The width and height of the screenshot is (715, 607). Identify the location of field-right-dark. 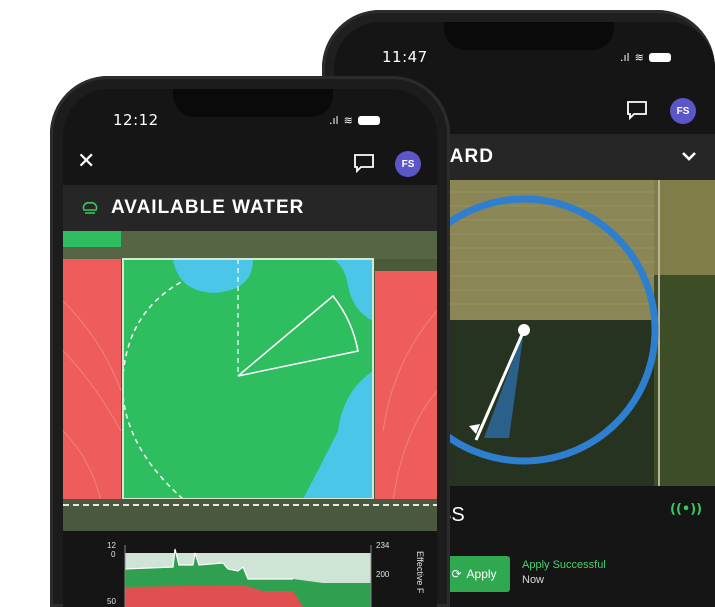
(684, 380).